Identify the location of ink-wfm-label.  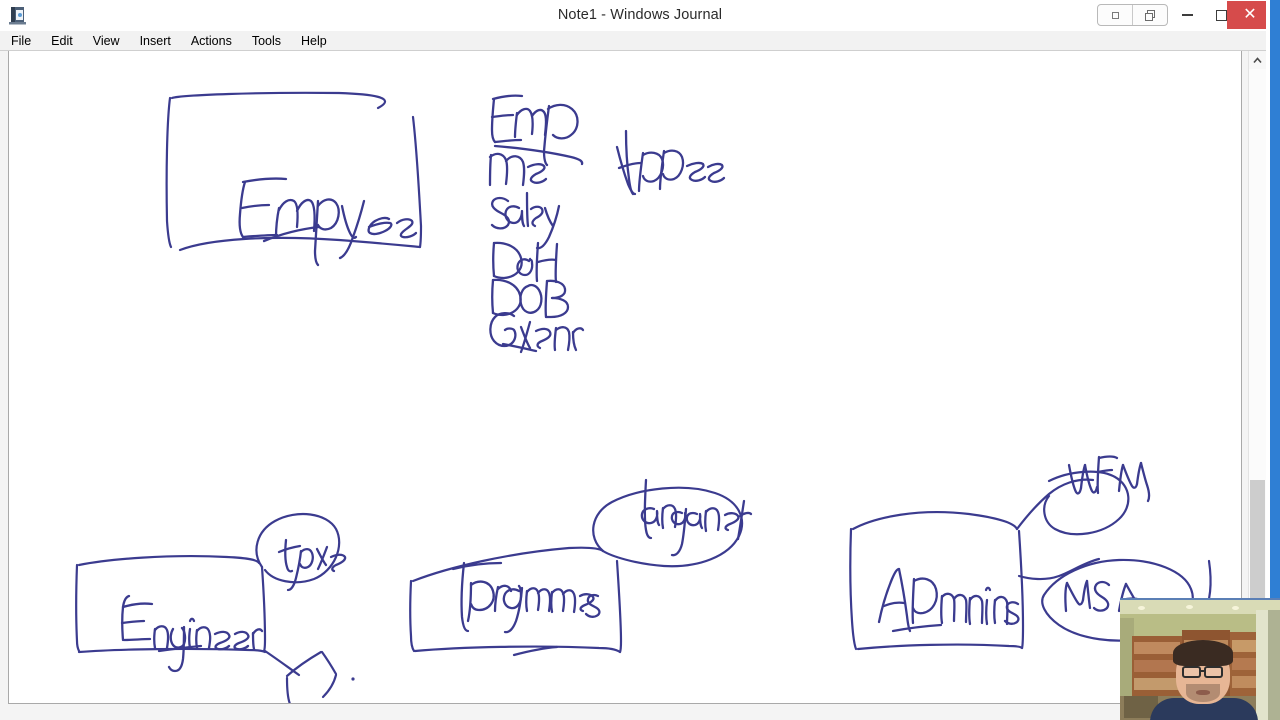
(1109, 479).